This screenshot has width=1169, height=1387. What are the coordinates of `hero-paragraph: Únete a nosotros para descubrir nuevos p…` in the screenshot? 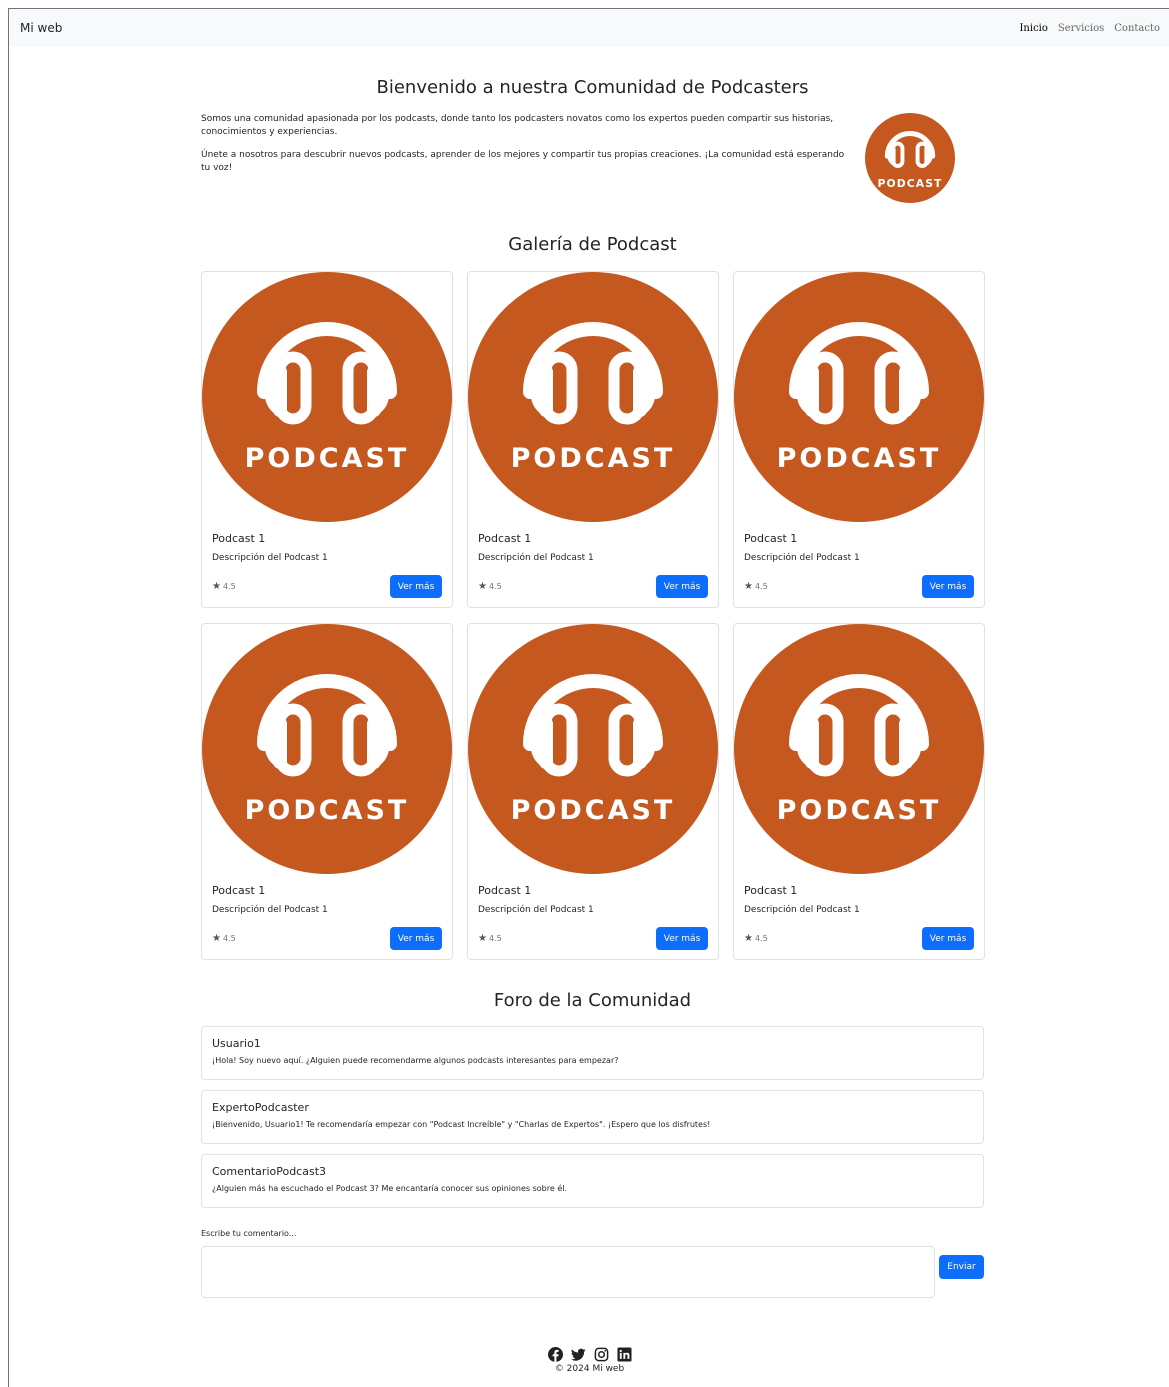 It's located at (523, 161).